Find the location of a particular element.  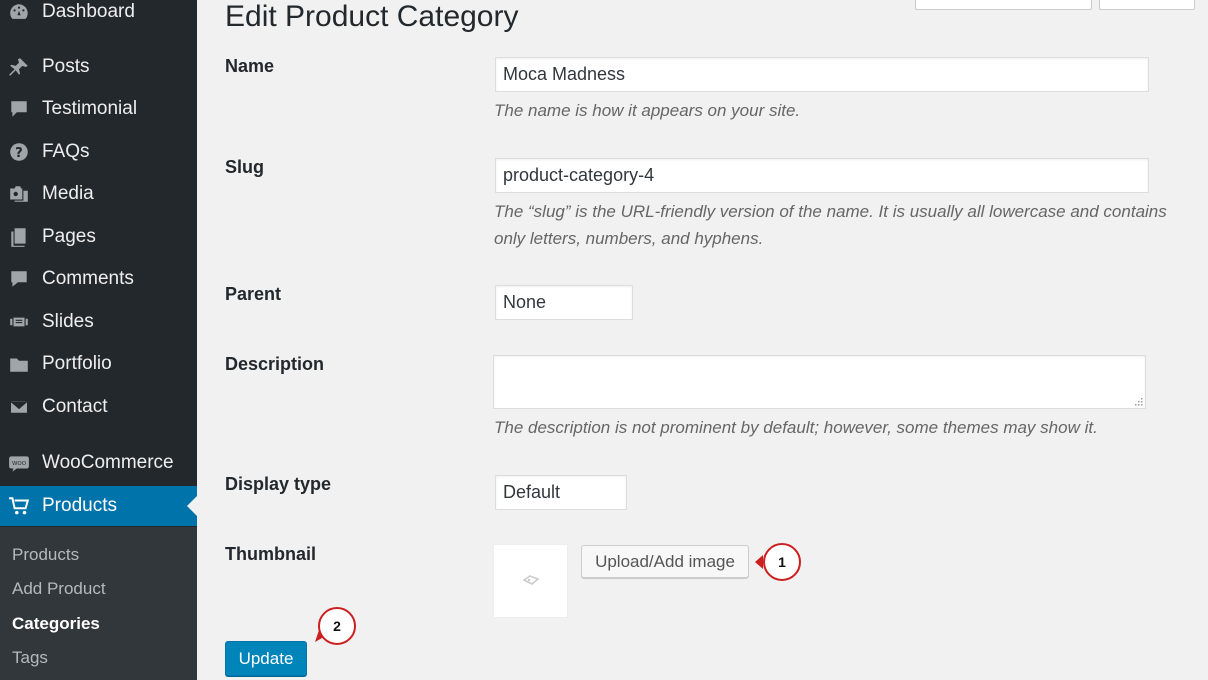

slides-icon is located at coordinates (19, 322).